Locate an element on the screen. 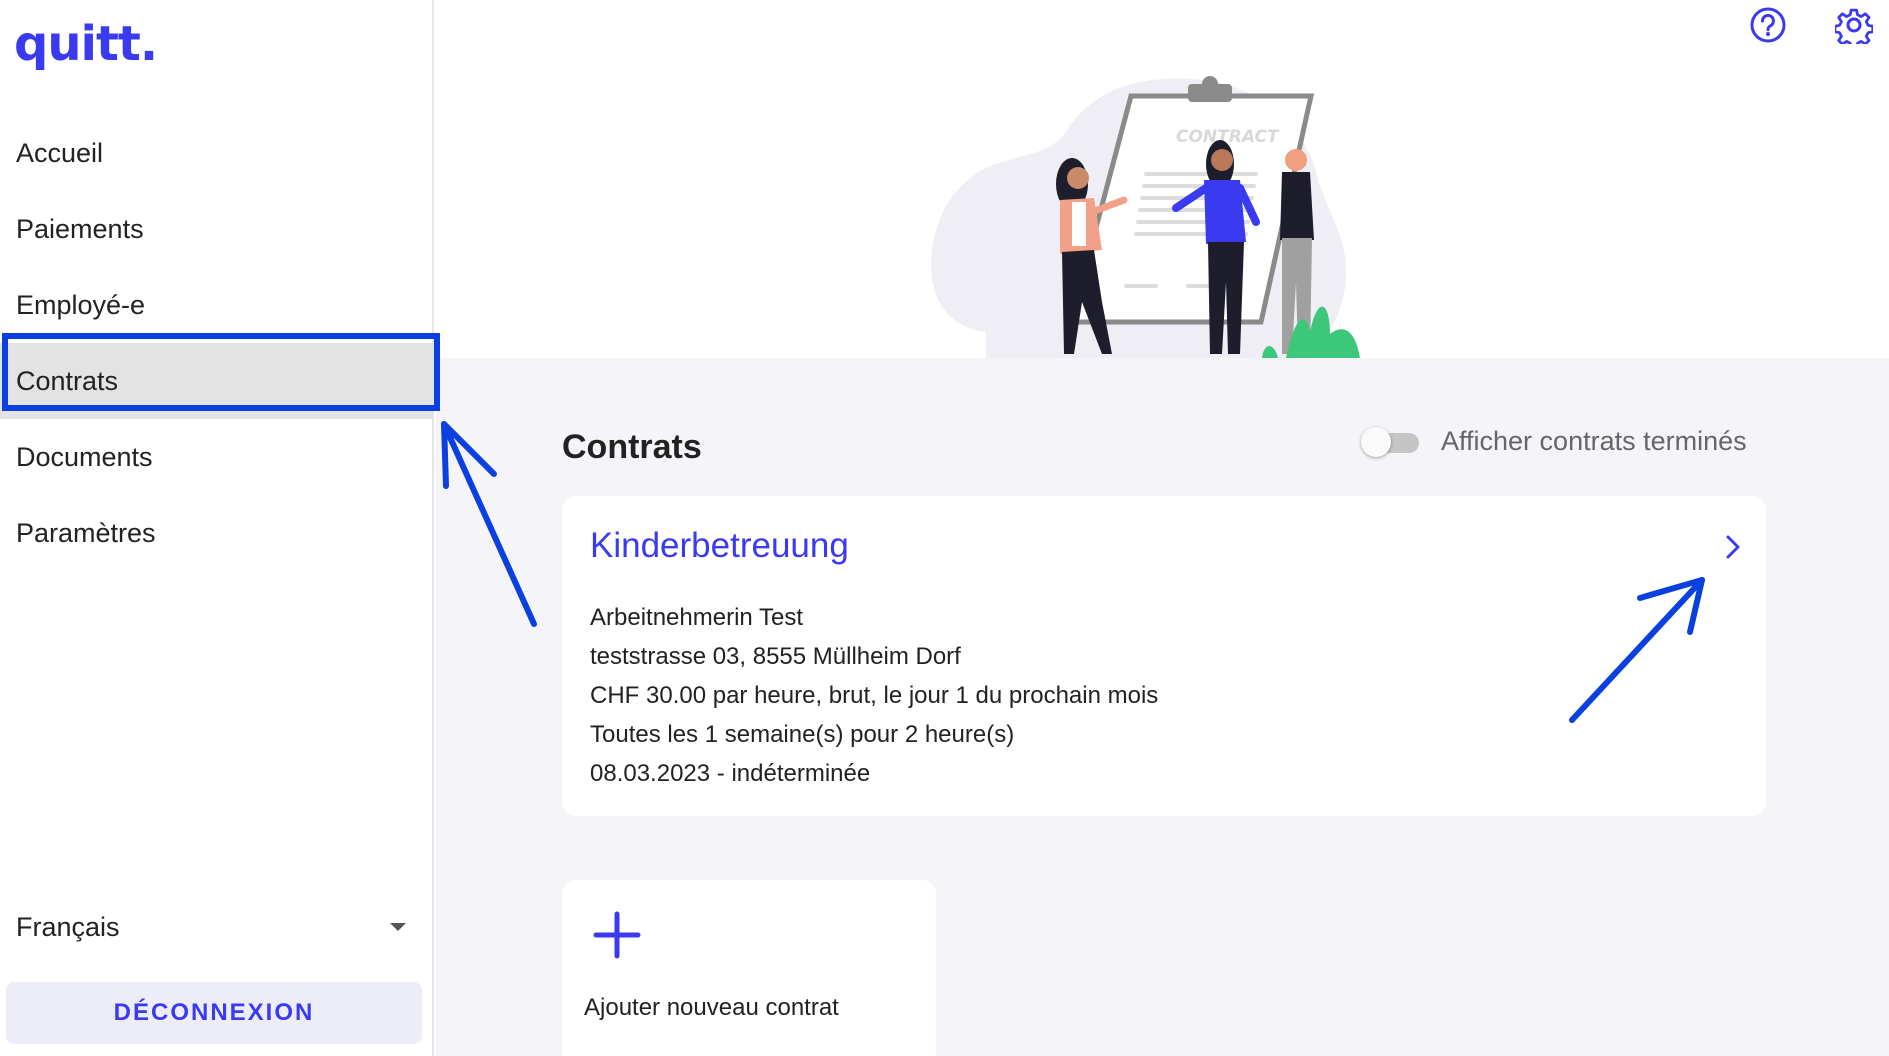 This screenshot has height=1056, width=1889. sidebar-item-accueil: Accueil is located at coordinates (217, 153).